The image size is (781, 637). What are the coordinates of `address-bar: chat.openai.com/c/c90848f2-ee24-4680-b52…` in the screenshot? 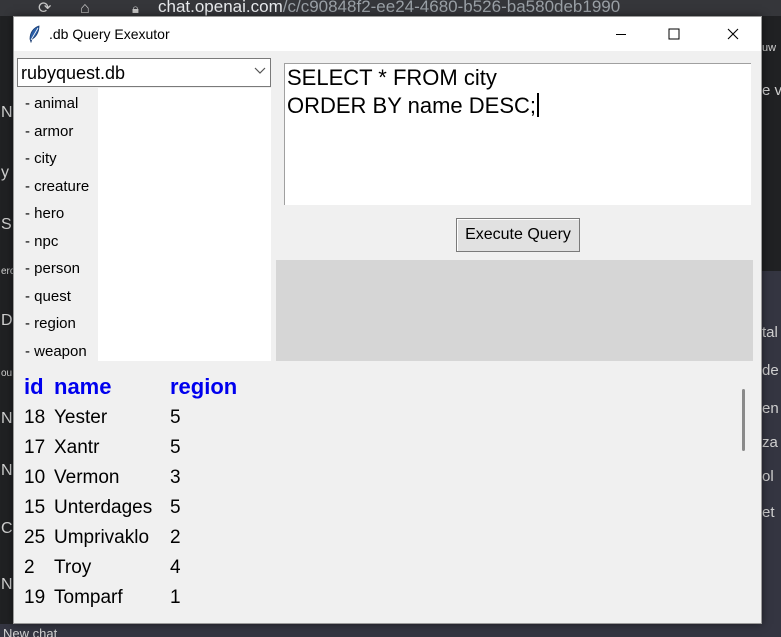 It's located at (389, 8).